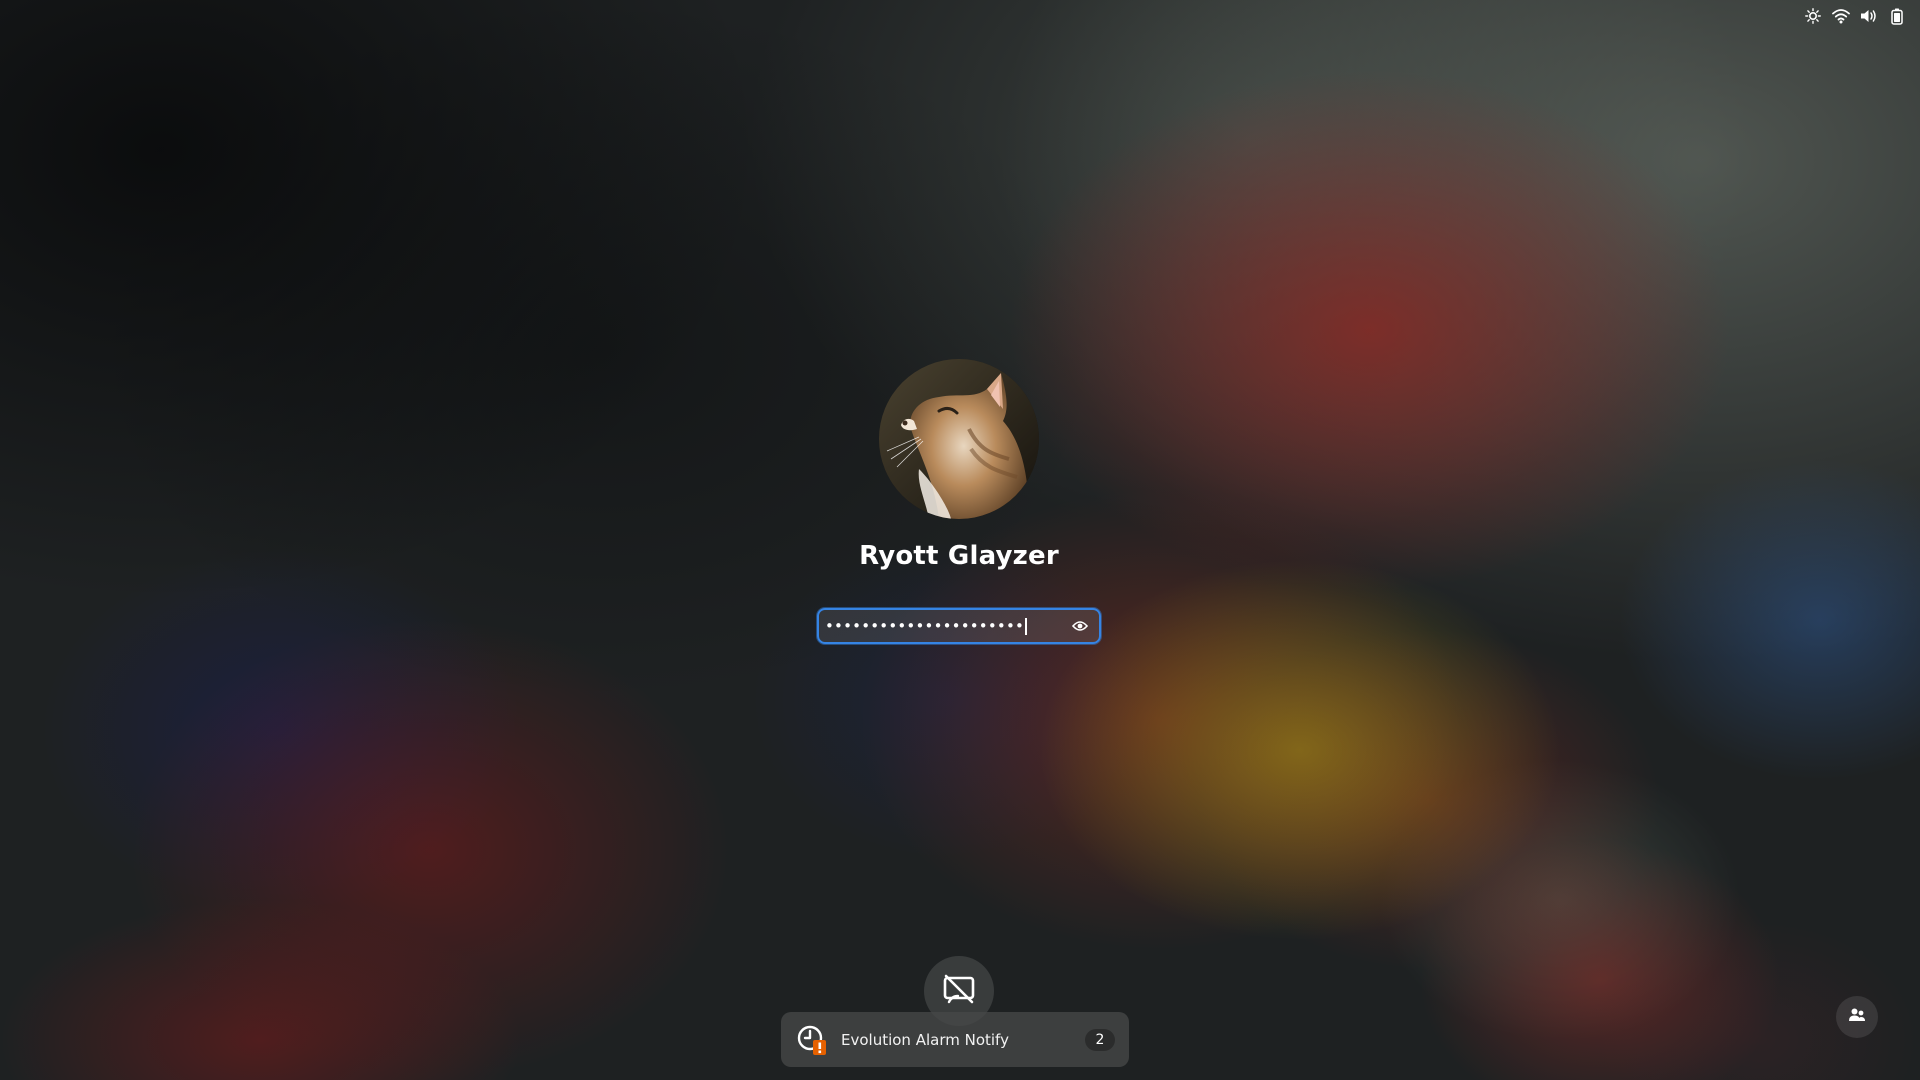 The width and height of the screenshot is (1920, 1080). I want to click on system-status-area, so click(1855, 16).